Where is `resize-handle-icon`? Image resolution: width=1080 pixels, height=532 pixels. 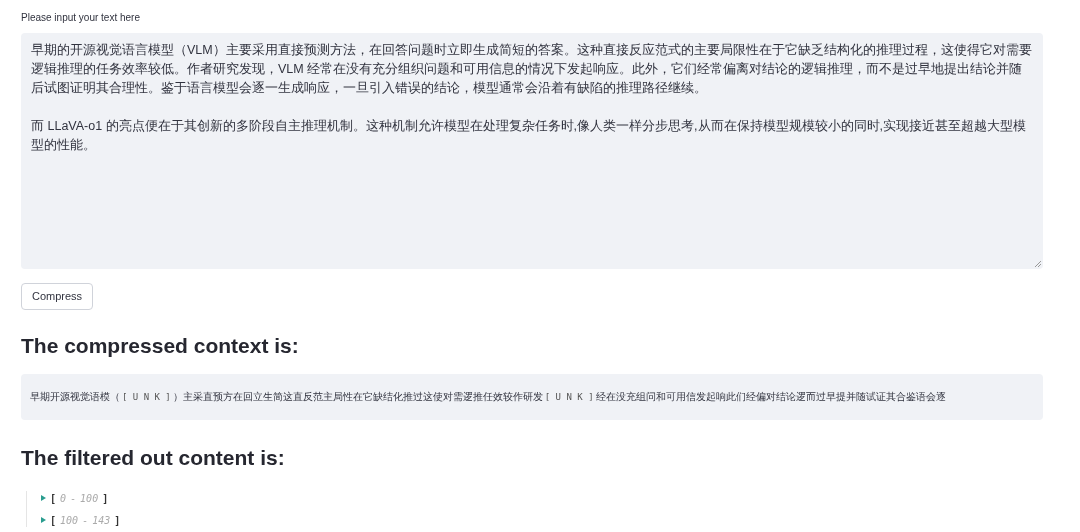 resize-handle-icon is located at coordinates (1037, 263).